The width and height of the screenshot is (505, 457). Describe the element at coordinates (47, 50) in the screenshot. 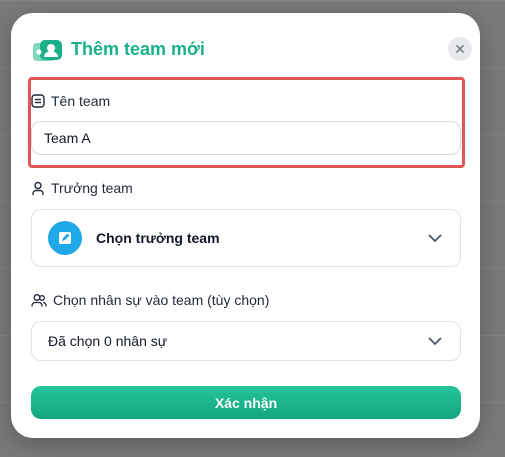

I see `team-logo-icon` at that location.